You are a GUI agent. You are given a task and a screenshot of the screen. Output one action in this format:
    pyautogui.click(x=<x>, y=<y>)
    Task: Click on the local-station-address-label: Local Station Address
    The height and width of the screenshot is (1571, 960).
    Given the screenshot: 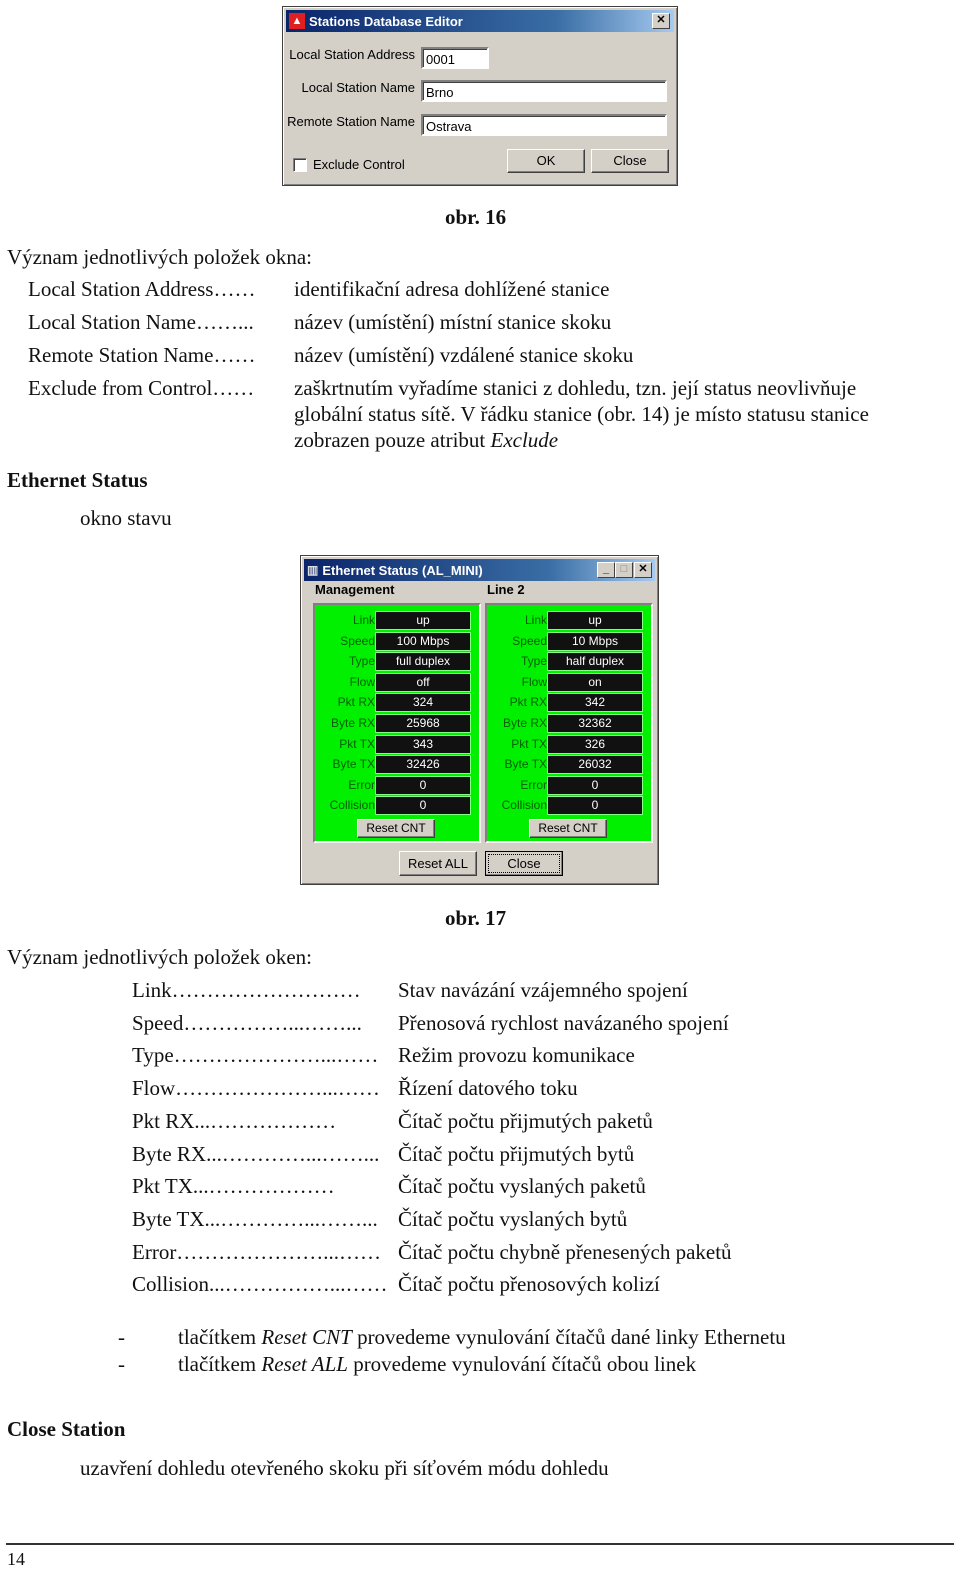 What is the action you would take?
    pyautogui.click(x=352, y=54)
    